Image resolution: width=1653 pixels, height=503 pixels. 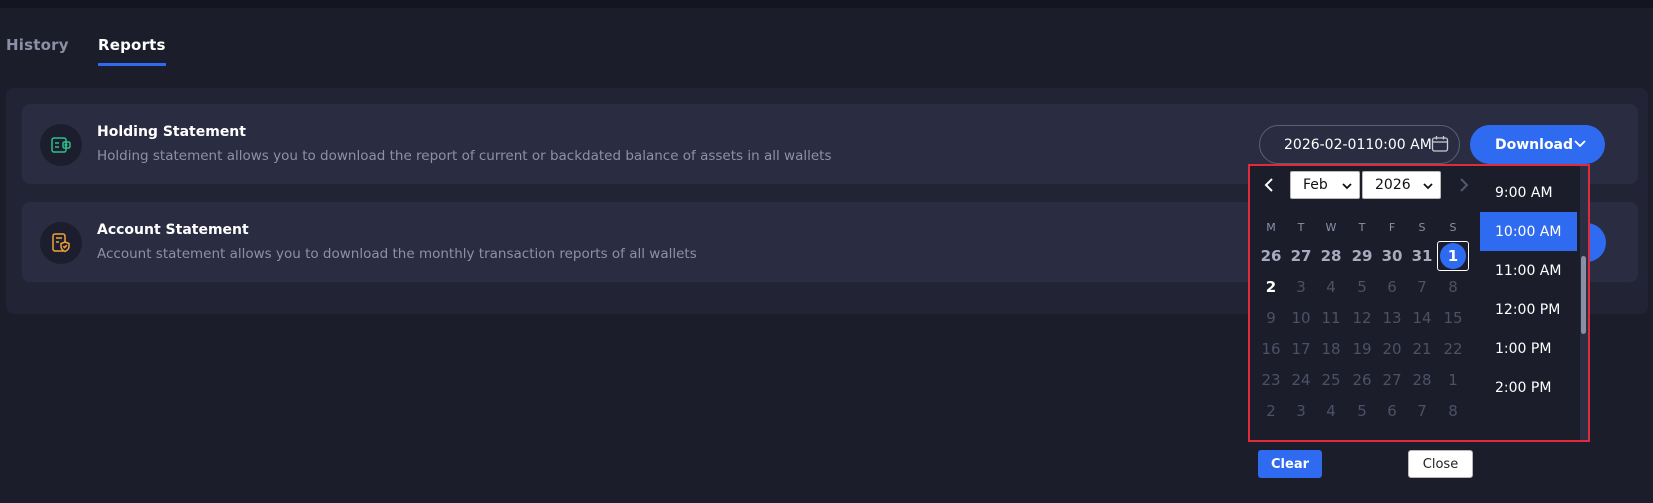 I want to click on tab-history: History, so click(x=37, y=45).